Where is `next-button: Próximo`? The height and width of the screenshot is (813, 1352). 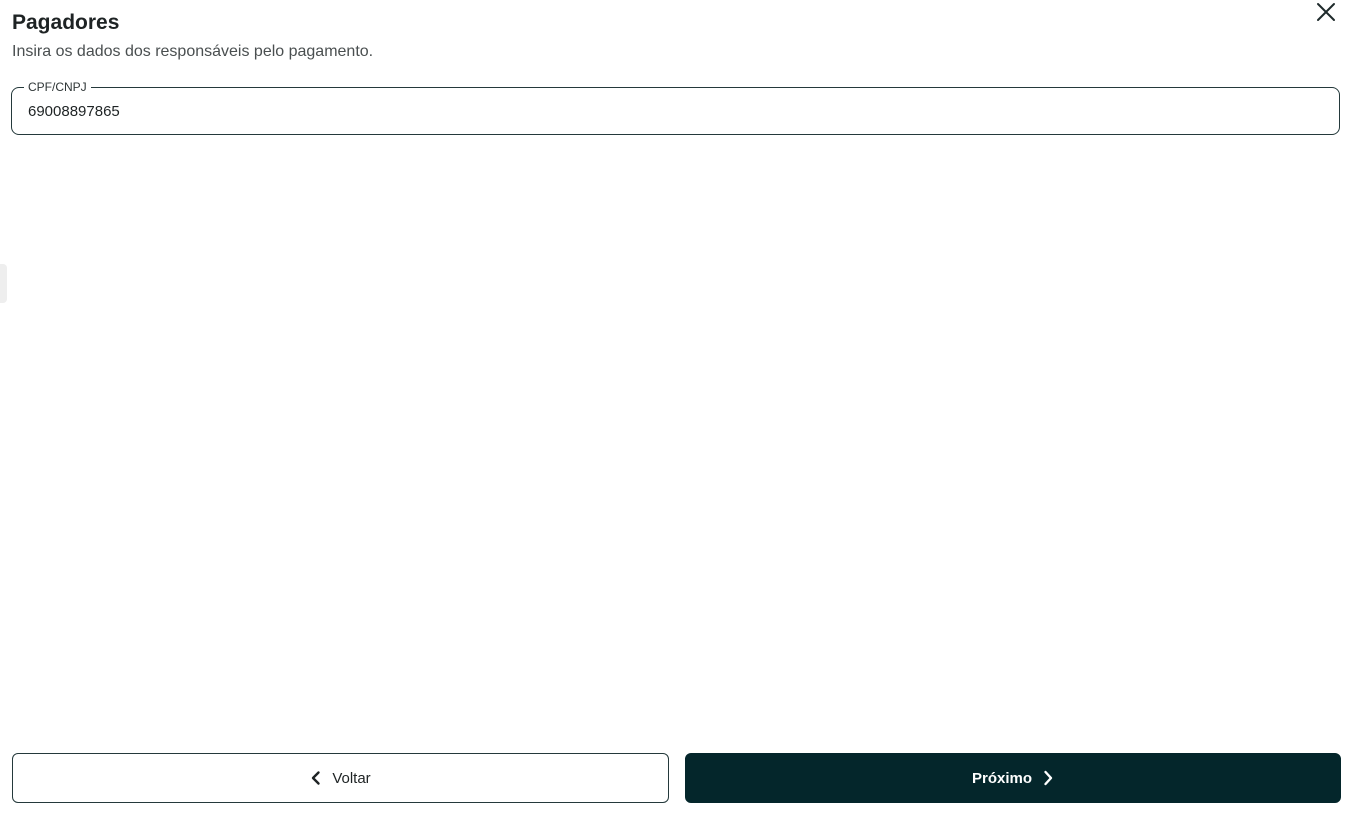 next-button: Próximo is located at coordinates (1013, 778).